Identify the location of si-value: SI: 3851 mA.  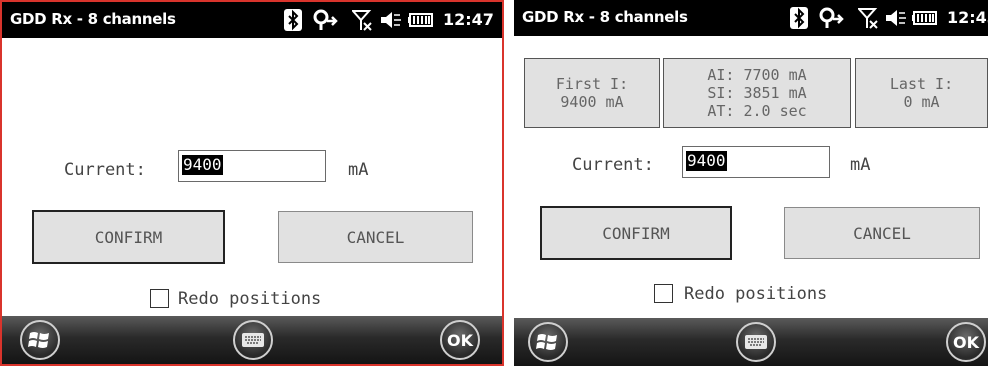
(757, 93).